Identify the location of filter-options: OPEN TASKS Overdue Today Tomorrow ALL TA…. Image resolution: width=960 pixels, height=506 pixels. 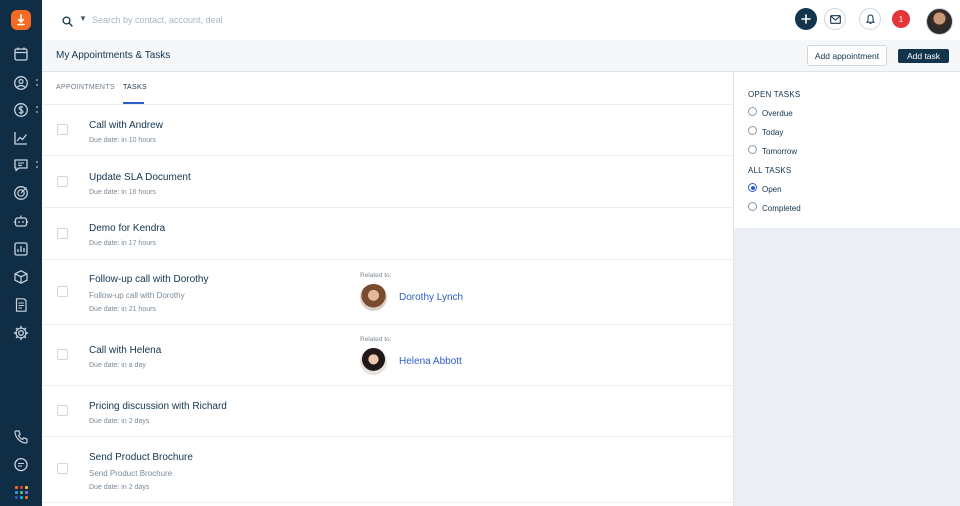
(847, 150).